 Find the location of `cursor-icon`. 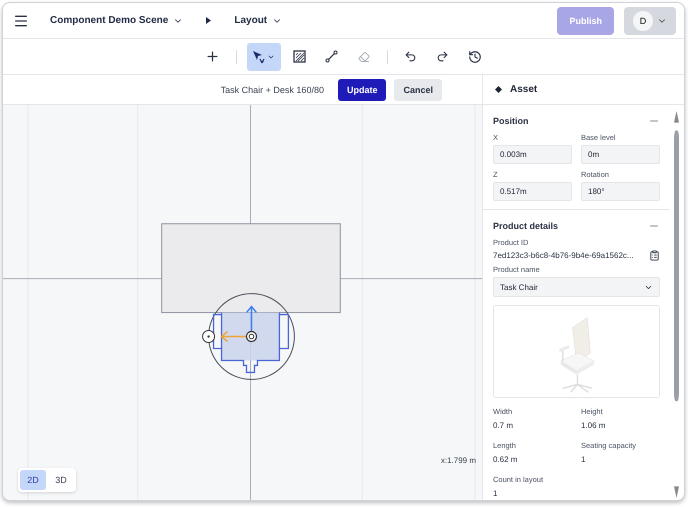

cursor-icon is located at coordinates (259, 57).